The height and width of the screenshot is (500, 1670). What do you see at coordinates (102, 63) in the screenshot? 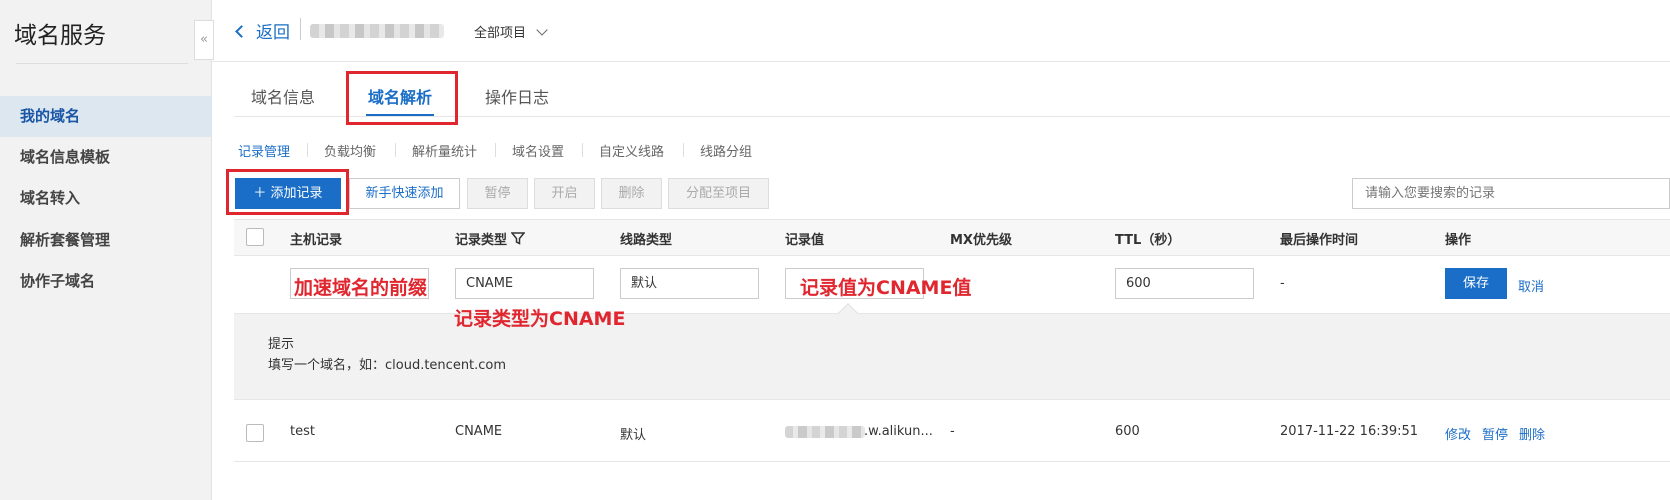
I see `sidebar-divider` at bounding box center [102, 63].